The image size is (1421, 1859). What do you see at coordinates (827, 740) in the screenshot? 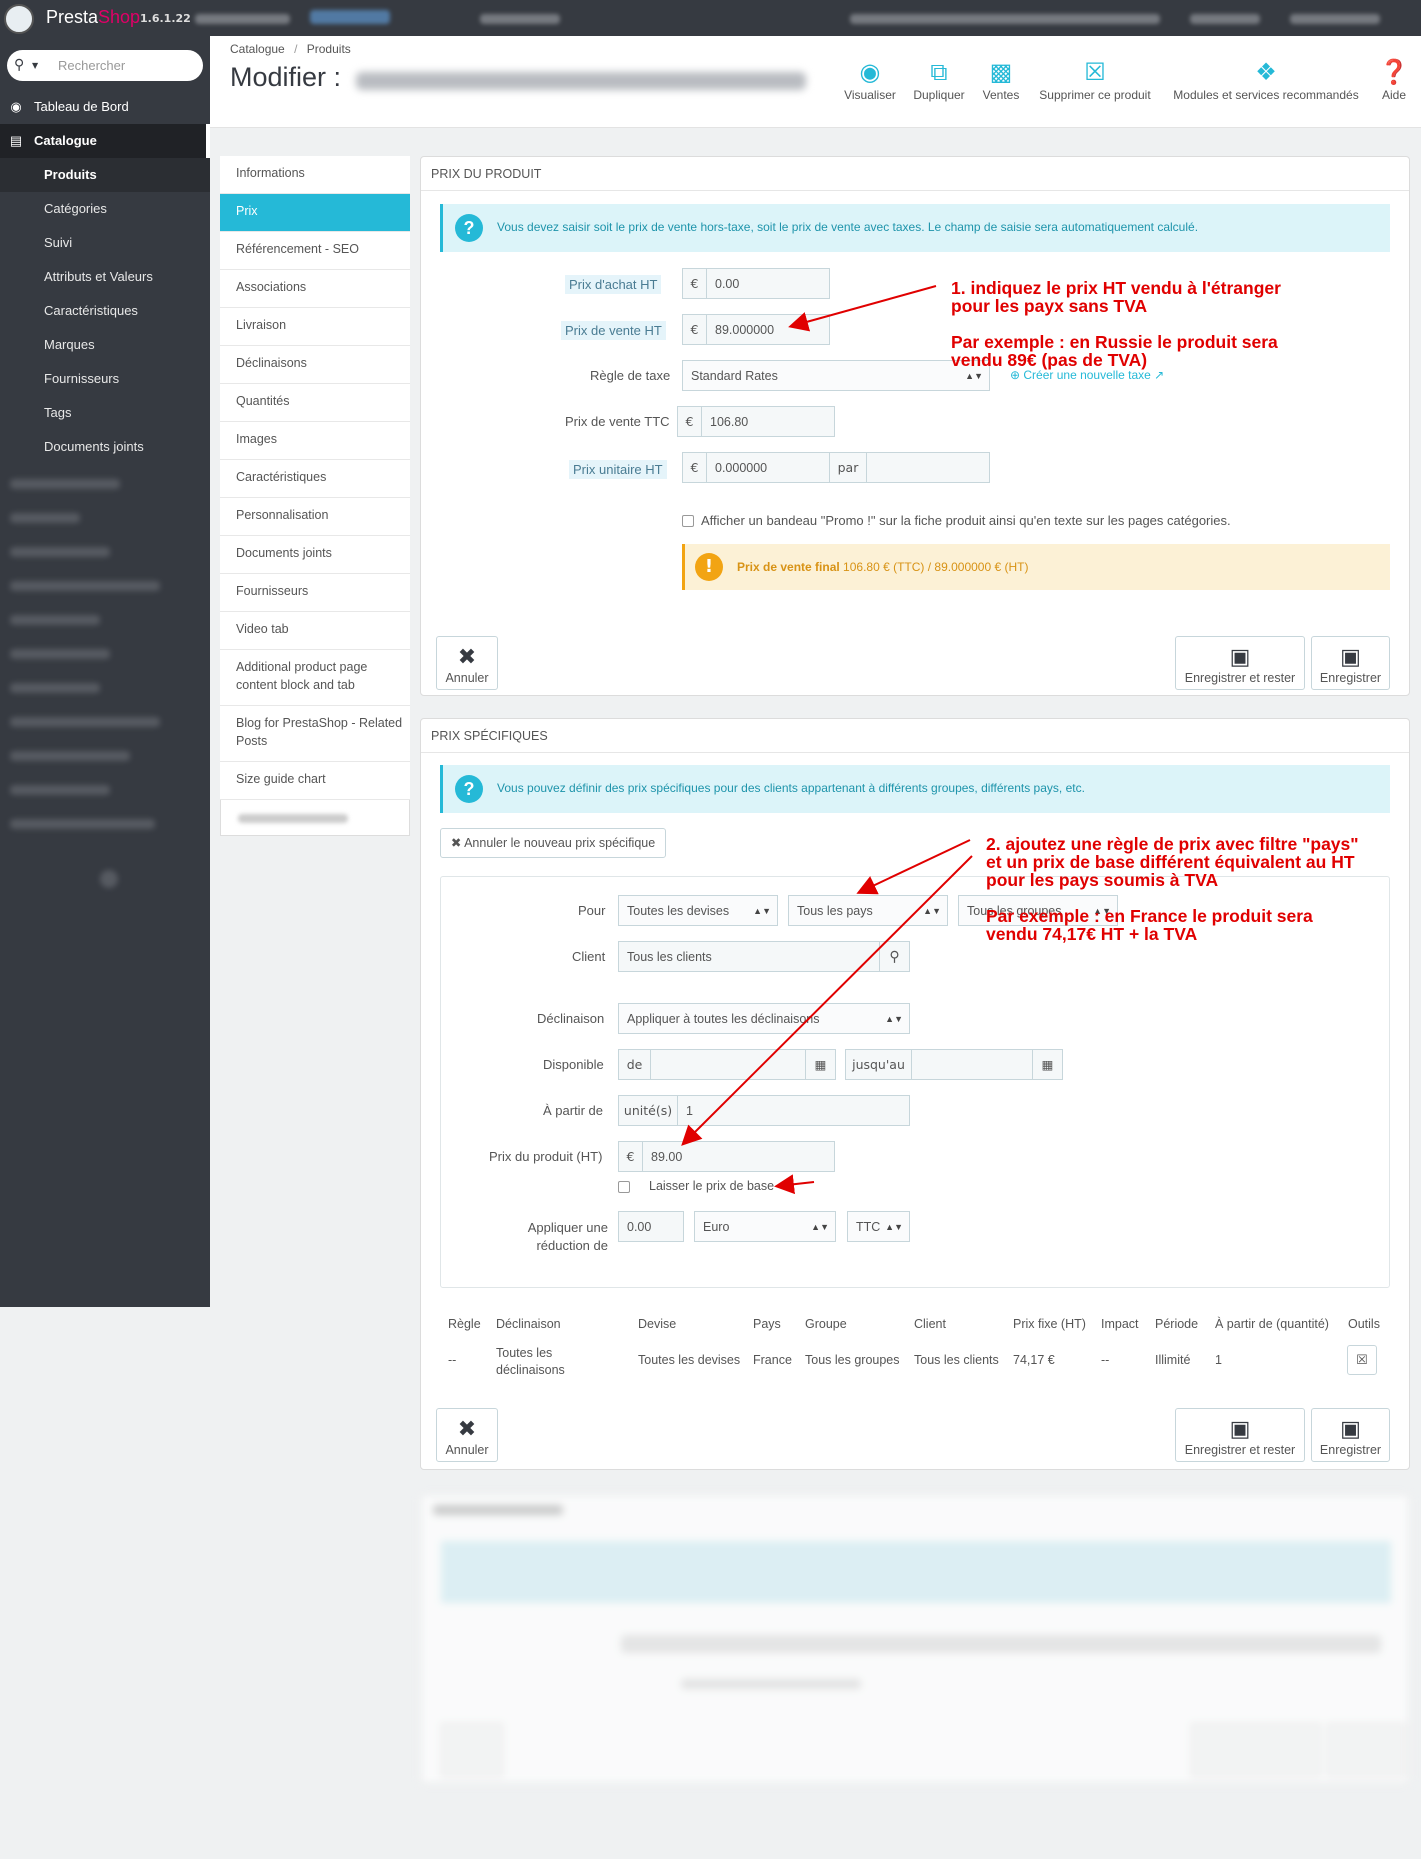
I see `annotation-arrows` at bounding box center [827, 740].